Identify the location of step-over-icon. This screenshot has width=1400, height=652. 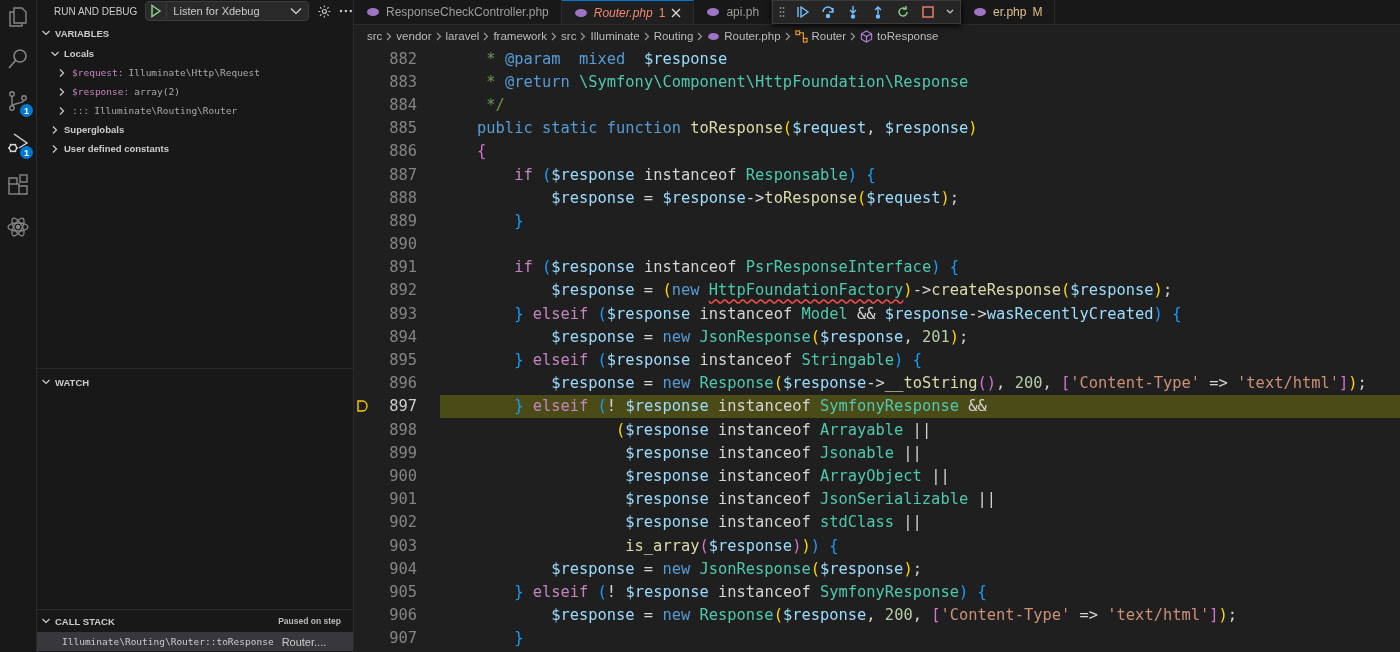
(828, 12).